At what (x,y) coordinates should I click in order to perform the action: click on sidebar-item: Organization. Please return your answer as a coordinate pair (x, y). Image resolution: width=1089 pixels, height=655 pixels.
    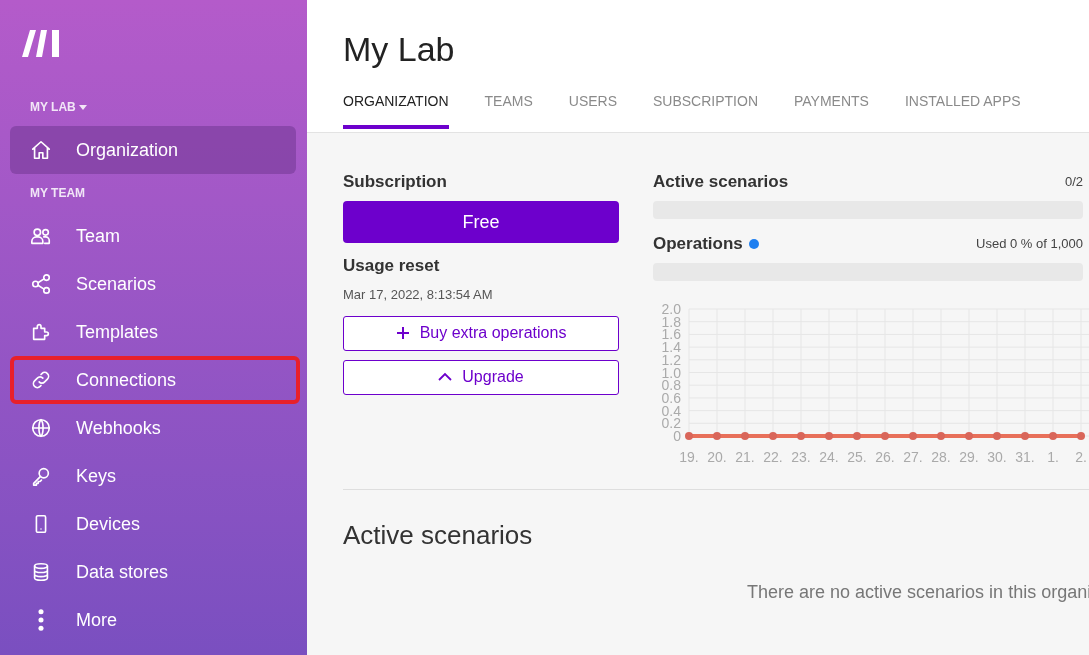
    Looking at the image, I should click on (153, 150).